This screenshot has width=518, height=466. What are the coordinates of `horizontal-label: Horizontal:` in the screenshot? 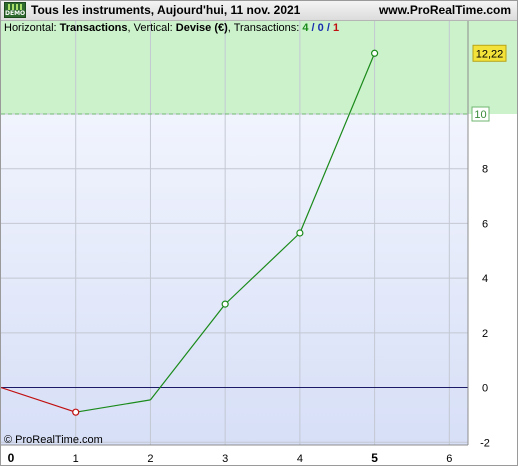 It's located at (32, 28).